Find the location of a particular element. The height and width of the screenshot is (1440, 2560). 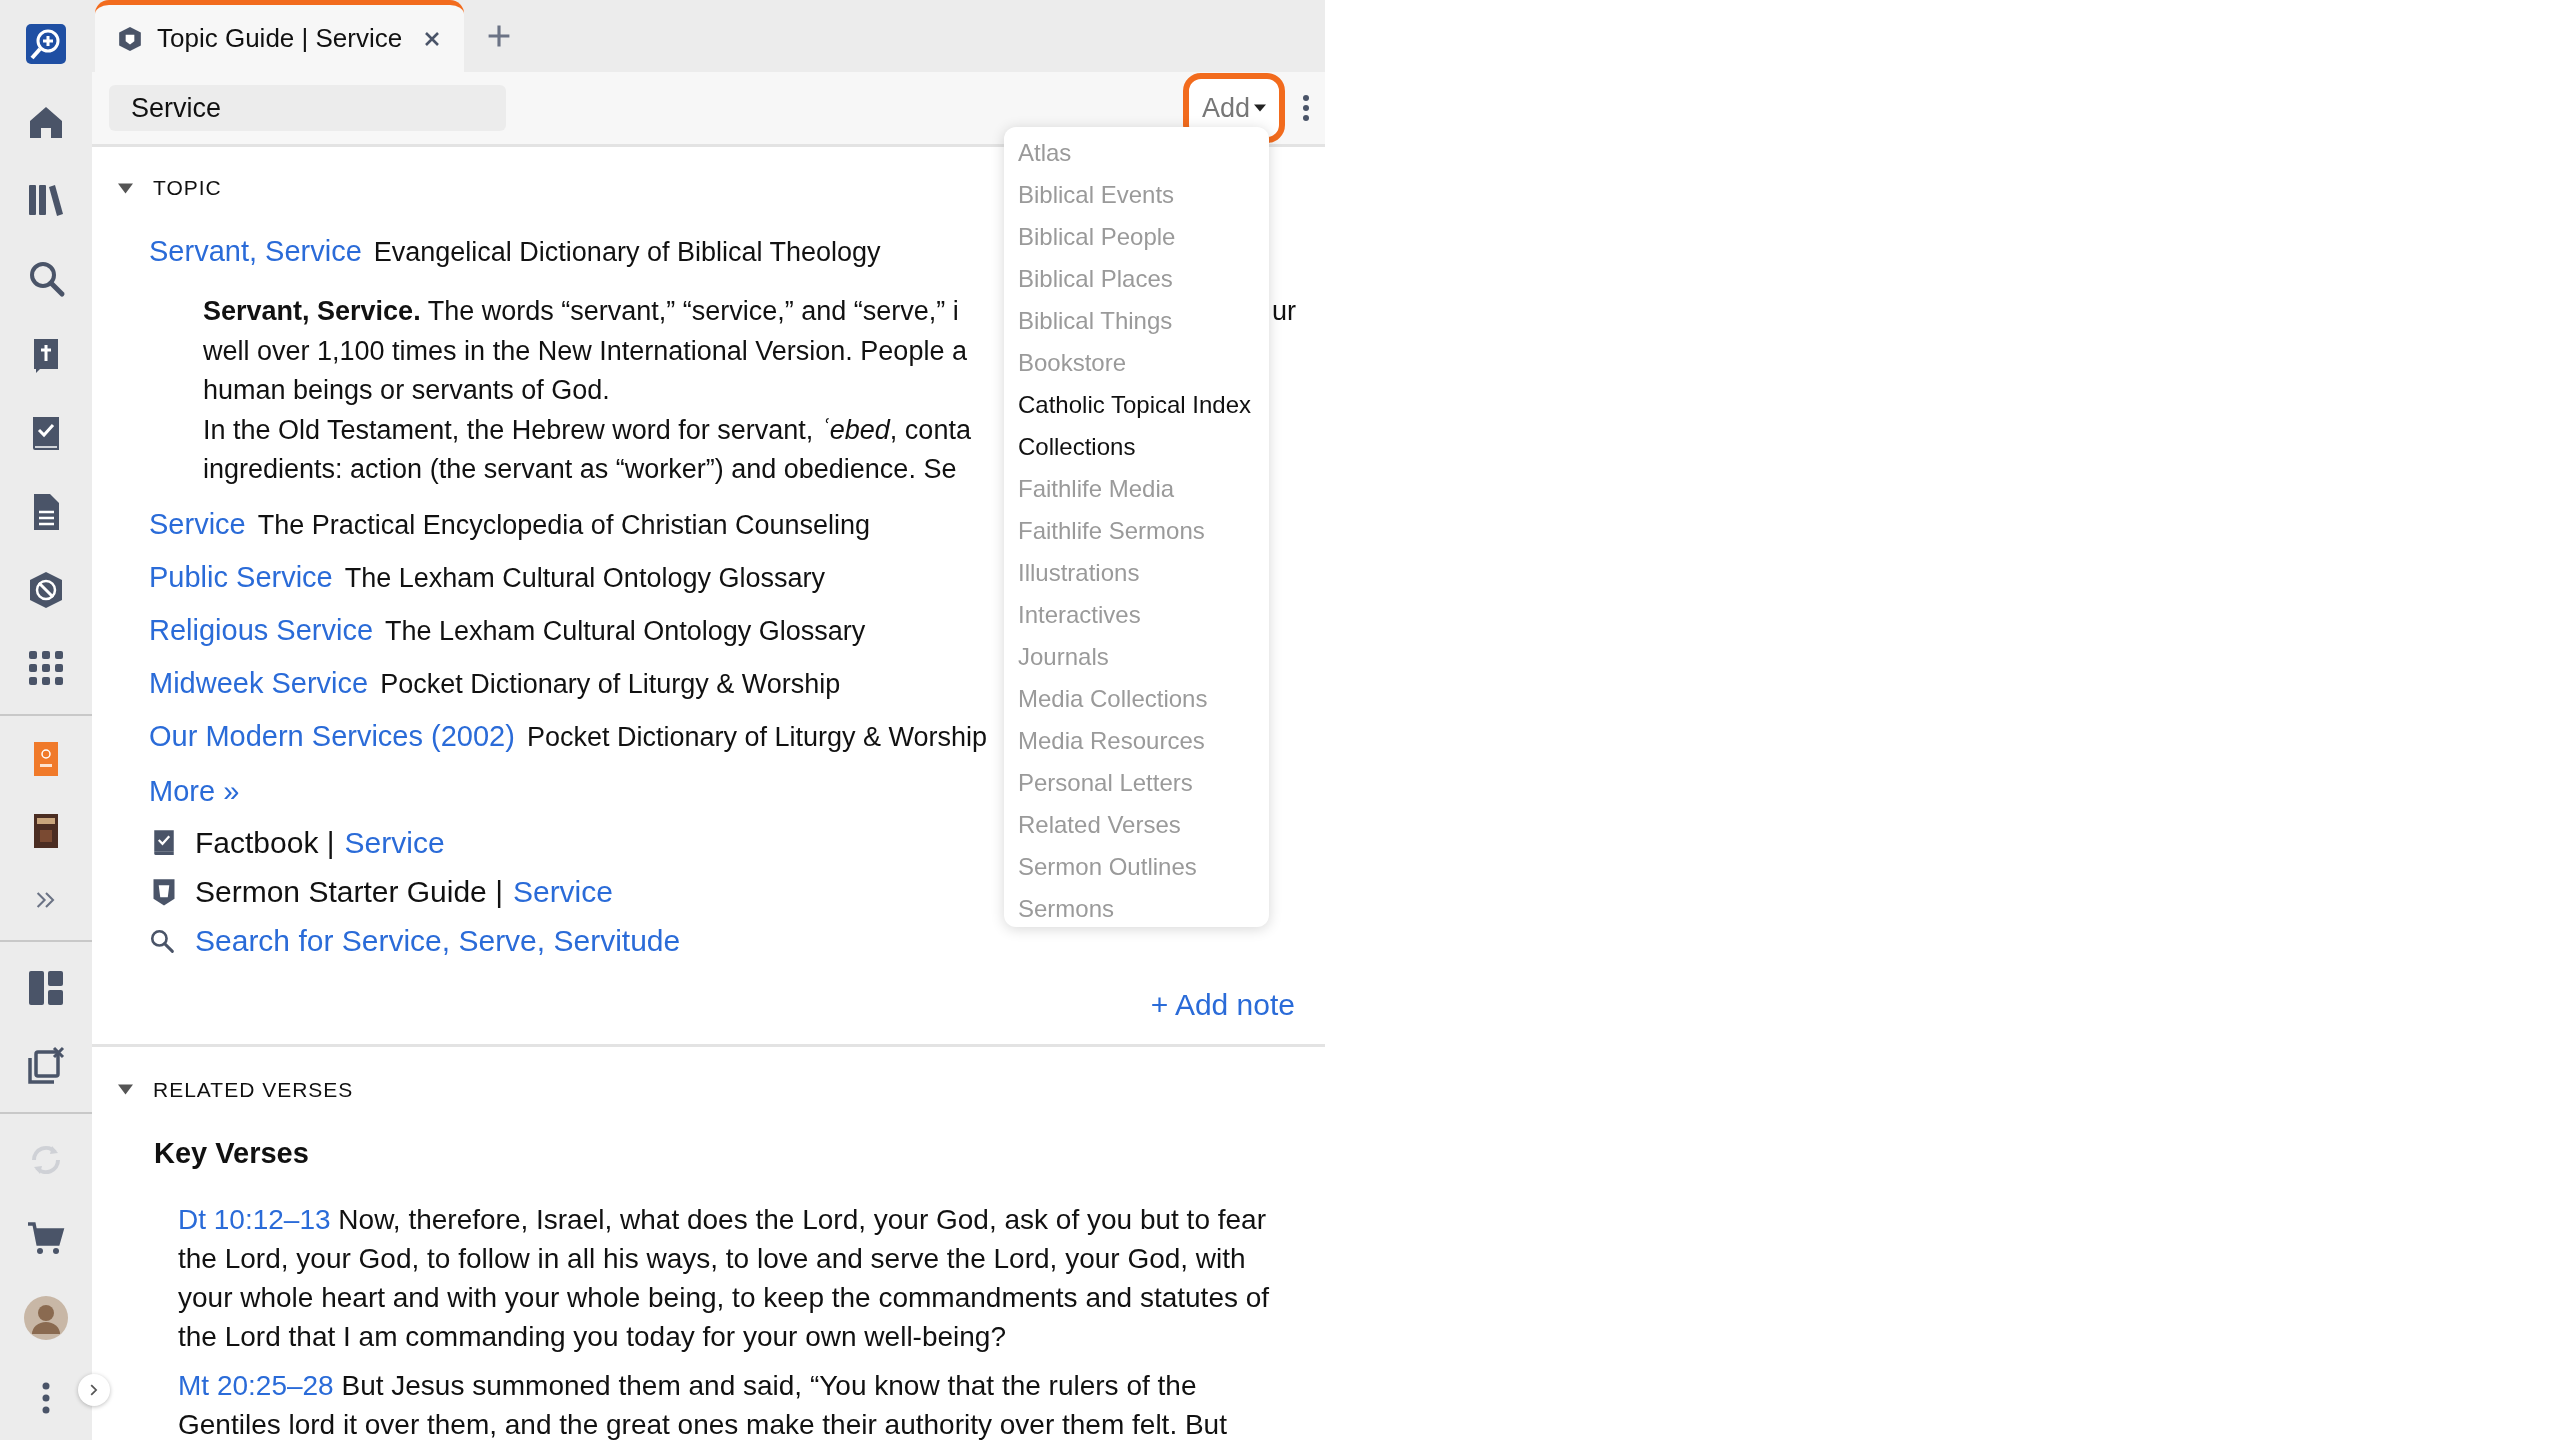

apps-grid-icon is located at coordinates (46, 668).